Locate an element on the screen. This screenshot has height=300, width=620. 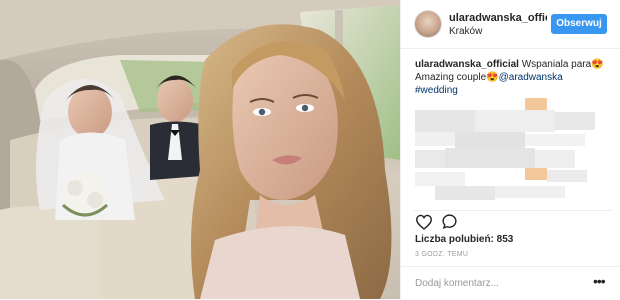
header-username: ularadwanska_offic is located at coordinates (498, 18).